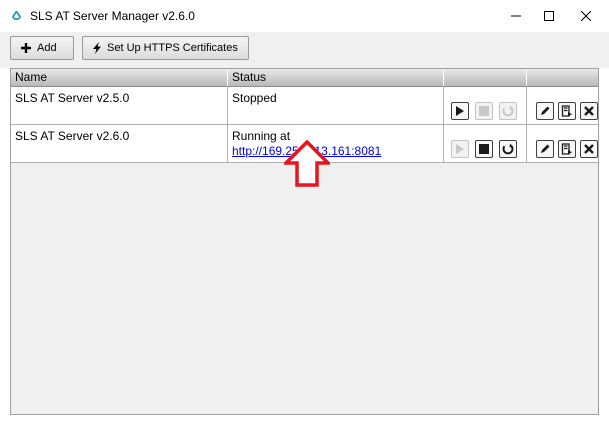 This screenshot has width=609, height=425. What do you see at coordinates (119, 77) in the screenshot?
I see `column-header-name: Name` at bounding box center [119, 77].